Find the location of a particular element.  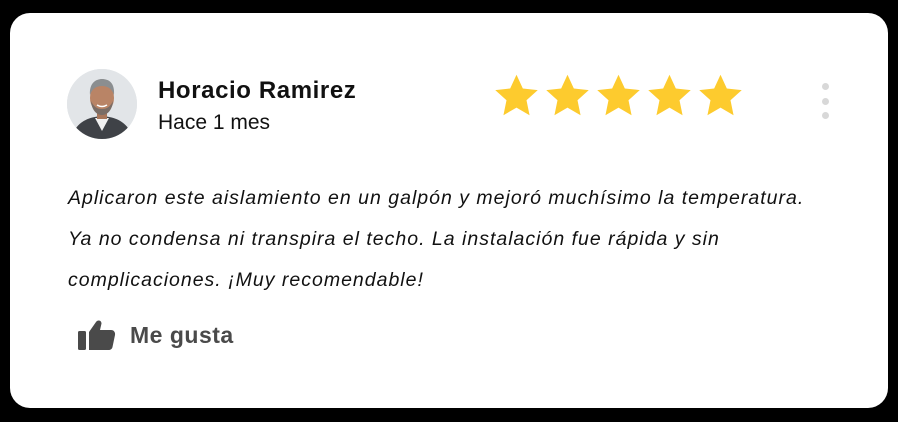

star-rating is located at coordinates (618, 96).